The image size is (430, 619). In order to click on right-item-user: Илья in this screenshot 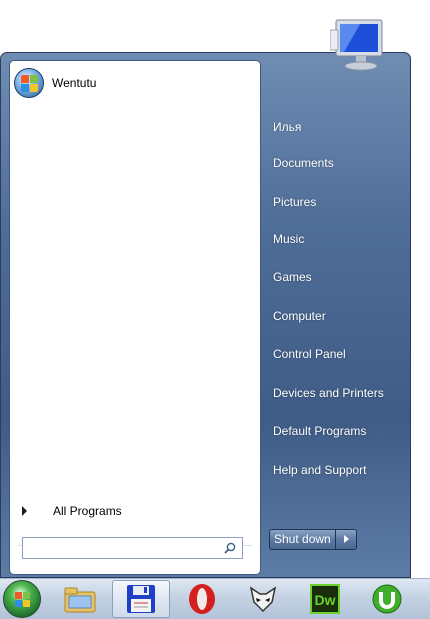, I will do `click(287, 127)`.